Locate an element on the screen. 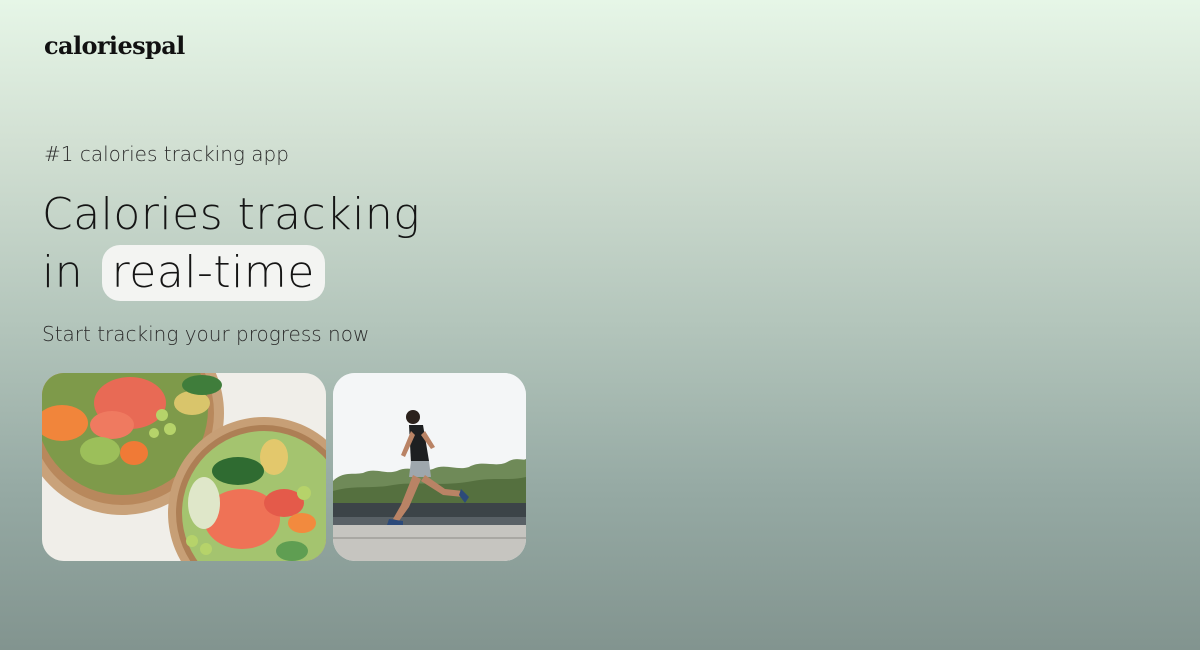 This screenshot has height=650, width=1200. food-bowls-photo is located at coordinates (184, 467).